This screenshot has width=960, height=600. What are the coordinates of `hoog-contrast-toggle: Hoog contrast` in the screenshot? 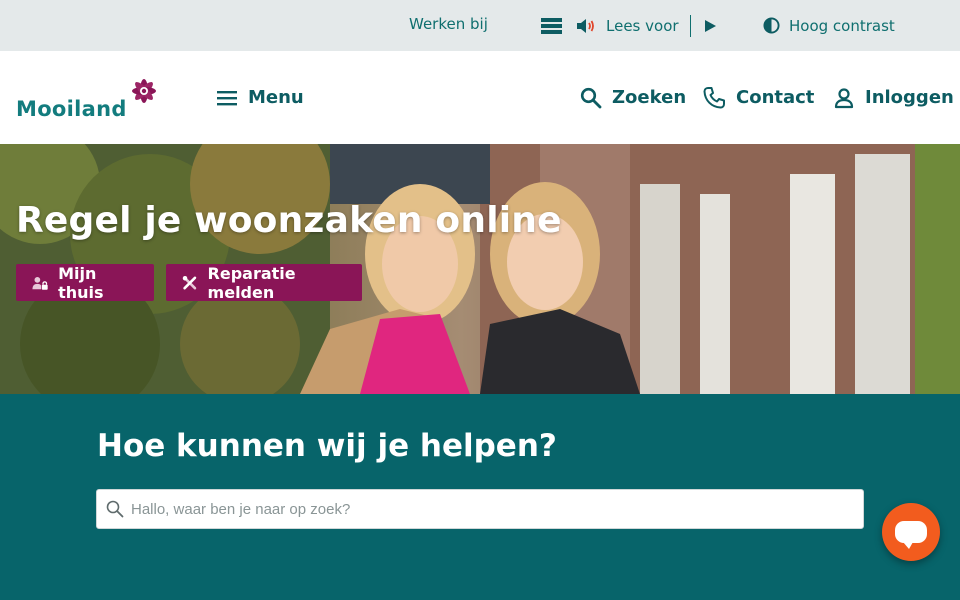 It's located at (829, 25).